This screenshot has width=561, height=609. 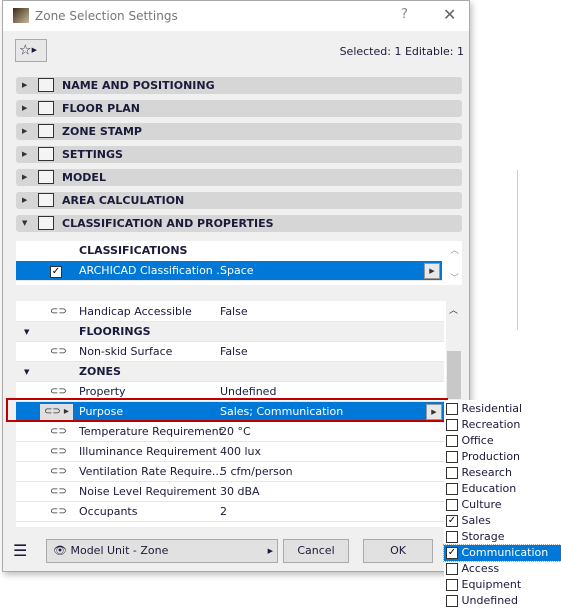 What do you see at coordinates (502, 521) in the screenshot?
I see `purpose-option: ✓ Sales` at bounding box center [502, 521].